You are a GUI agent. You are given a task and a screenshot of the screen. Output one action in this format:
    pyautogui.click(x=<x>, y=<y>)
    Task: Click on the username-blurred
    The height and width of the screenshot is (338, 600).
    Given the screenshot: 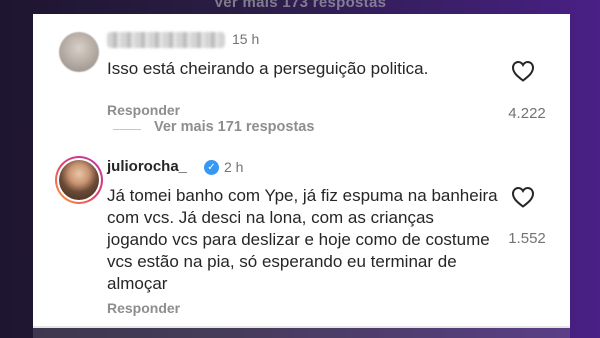 What is the action you would take?
    pyautogui.click(x=166, y=40)
    